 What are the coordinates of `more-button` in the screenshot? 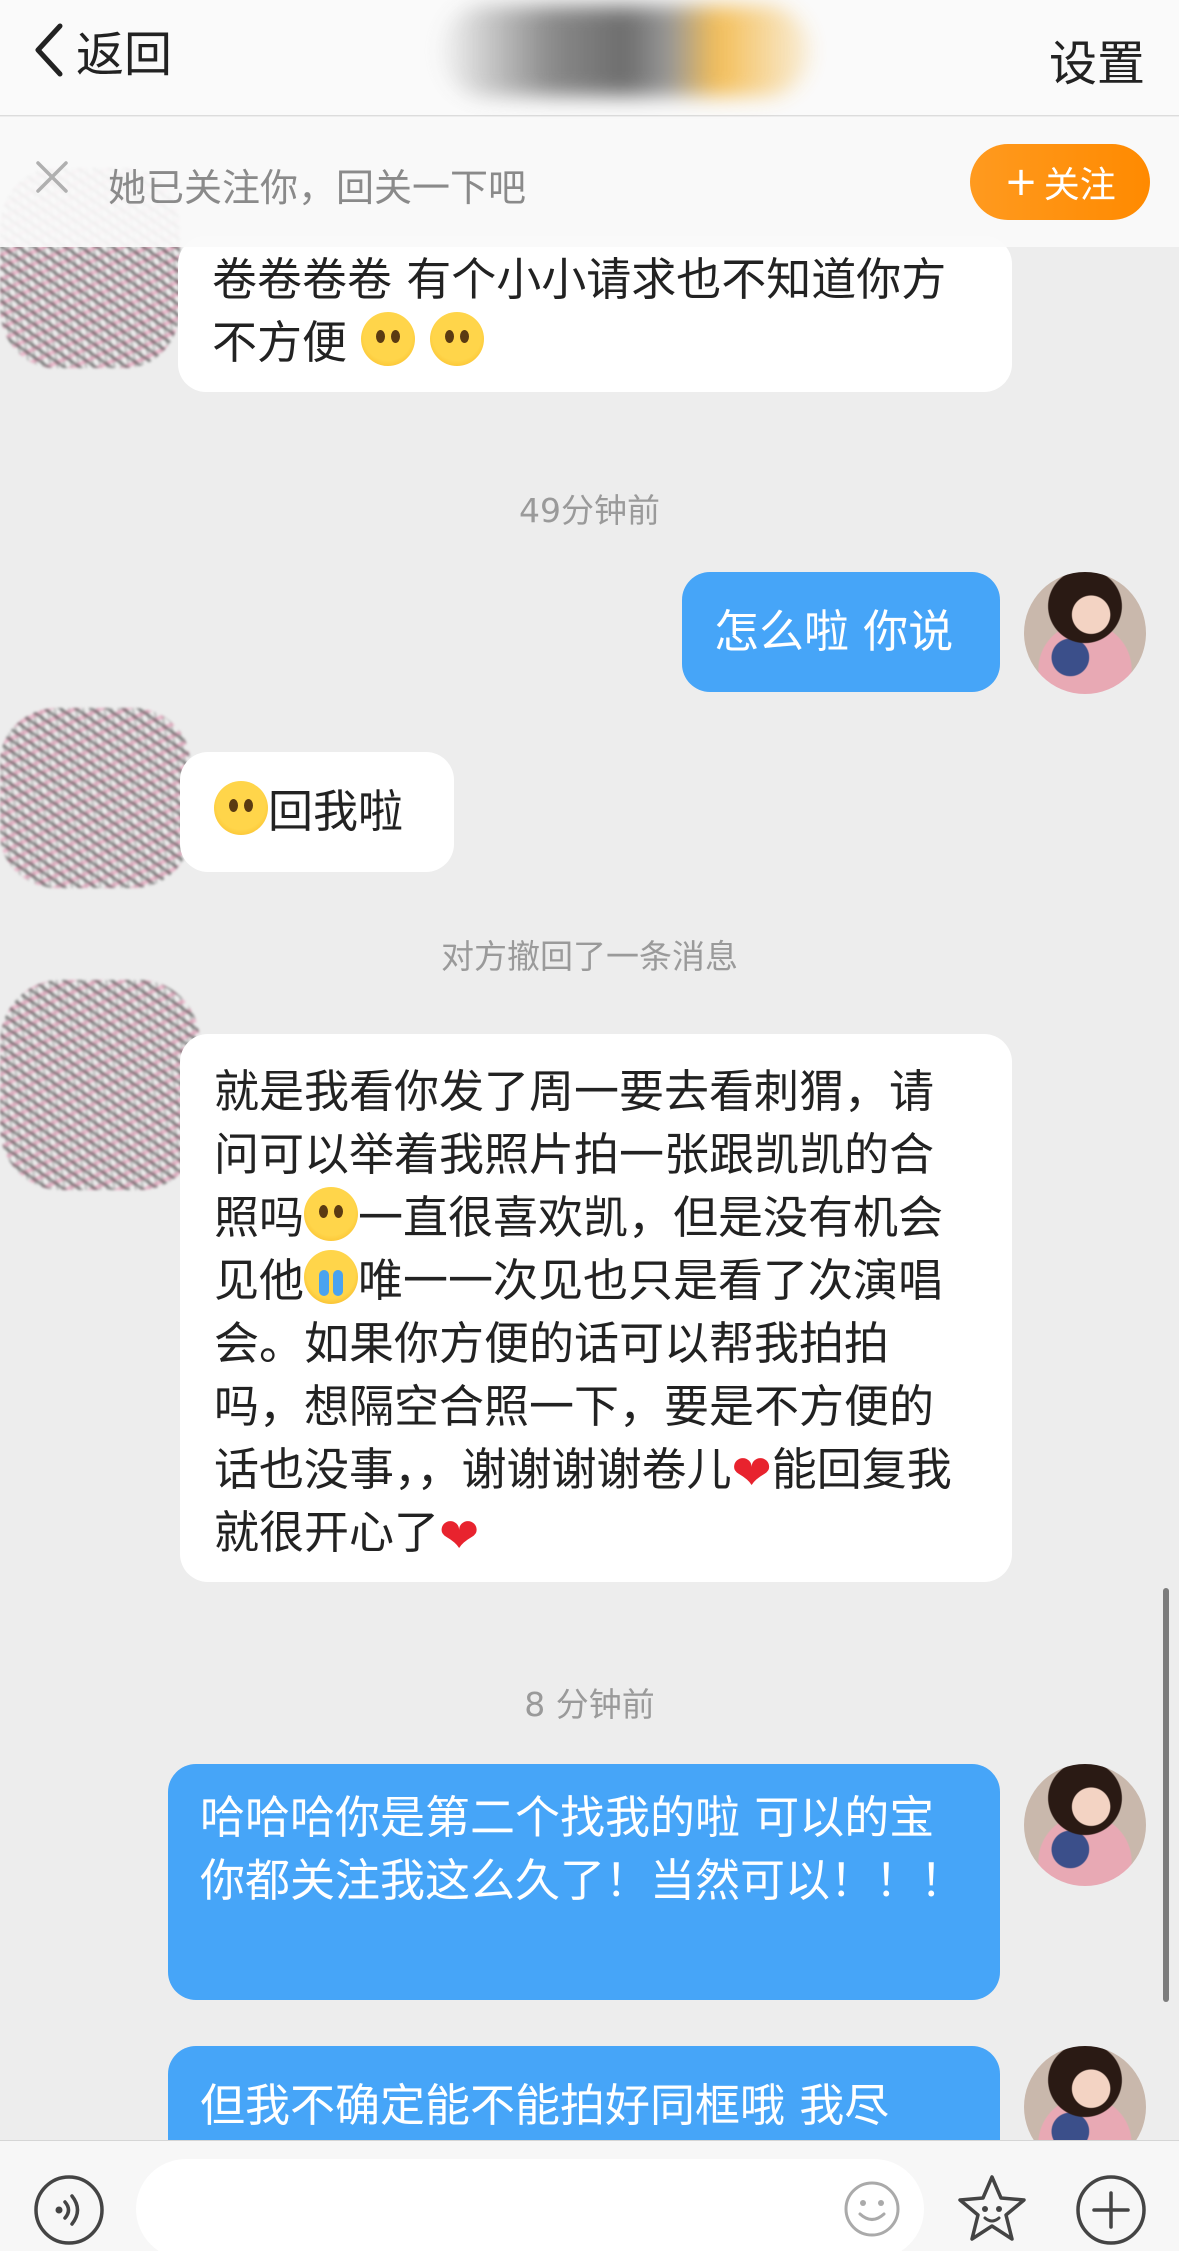 It's located at (1111, 2210).